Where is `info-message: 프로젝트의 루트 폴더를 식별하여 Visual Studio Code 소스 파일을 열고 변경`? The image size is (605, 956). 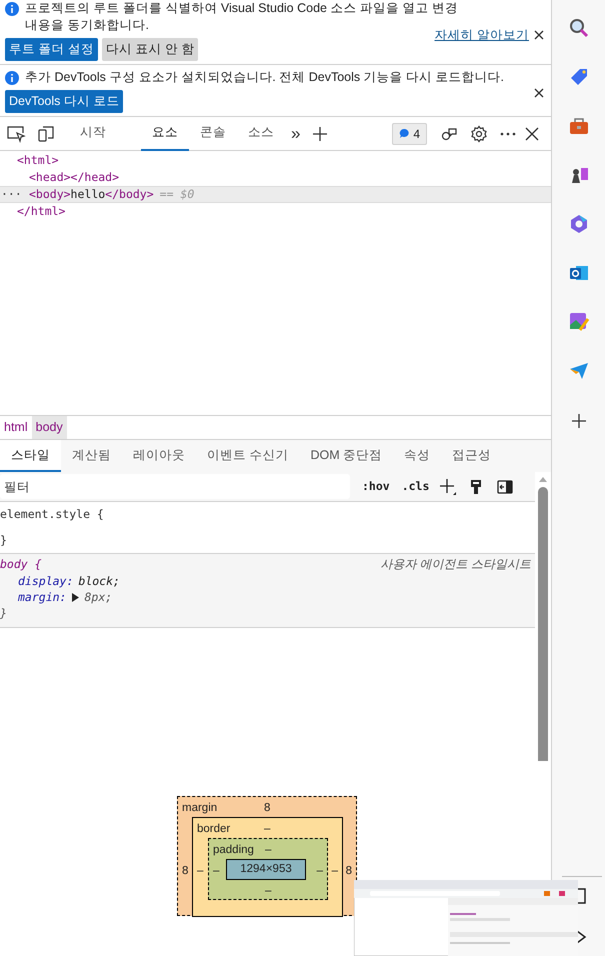 info-message: 프로젝트의 루트 폴더를 식별하여 Visual Studio Code 소스 파일을 열고 변경 is located at coordinates (241, 8).